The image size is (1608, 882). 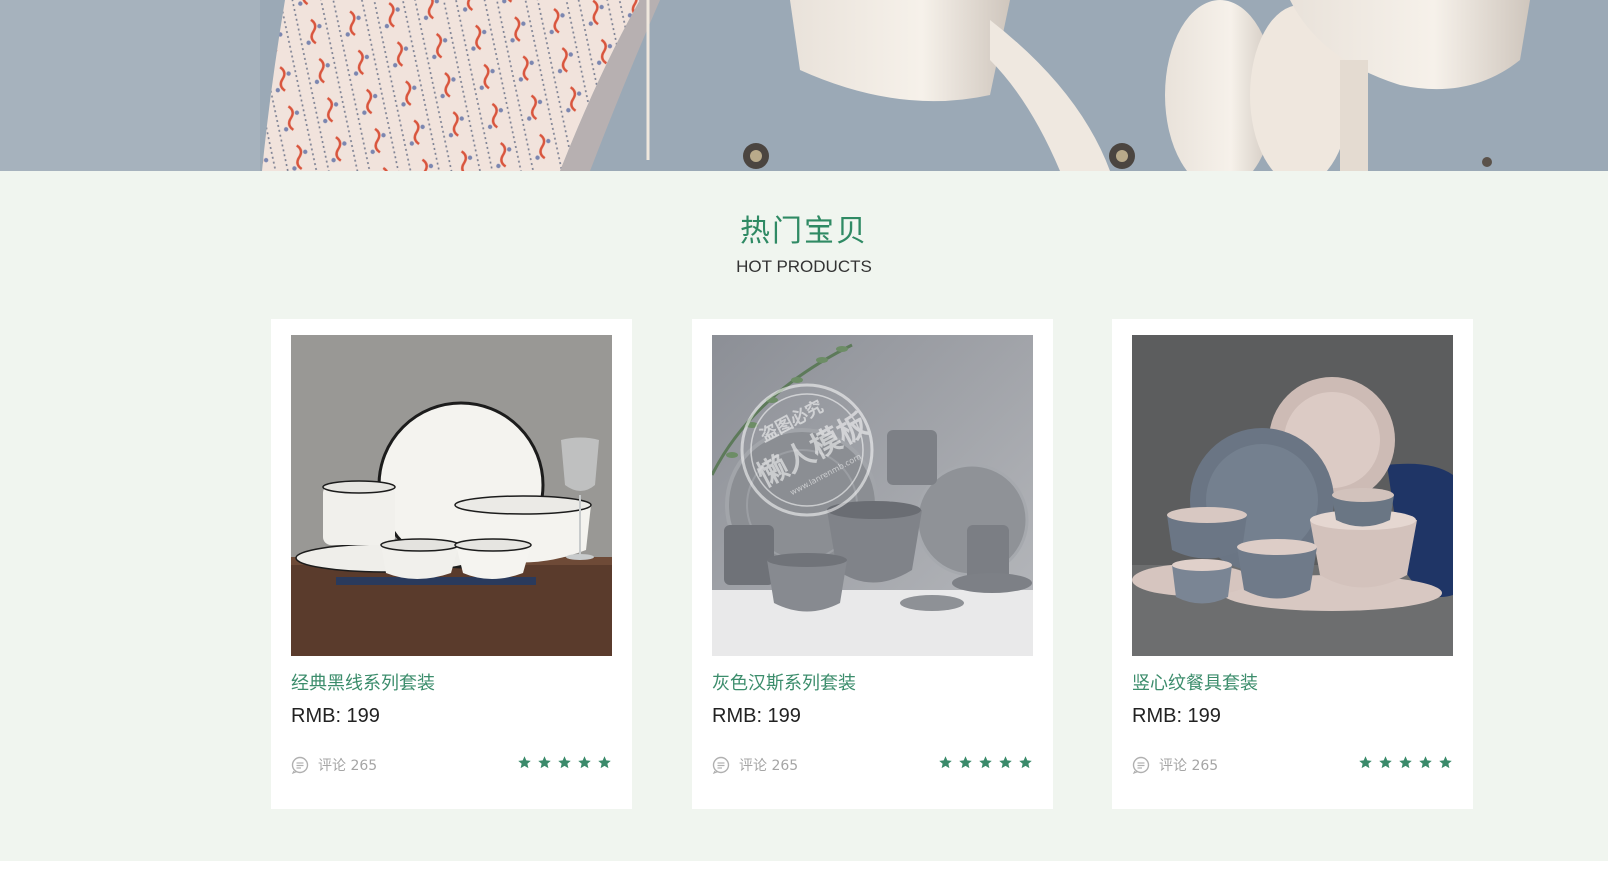 What do you see at coordinates (804, 871) in the screenshot?
I see `footer-strip` at bounding box center [804, 871].